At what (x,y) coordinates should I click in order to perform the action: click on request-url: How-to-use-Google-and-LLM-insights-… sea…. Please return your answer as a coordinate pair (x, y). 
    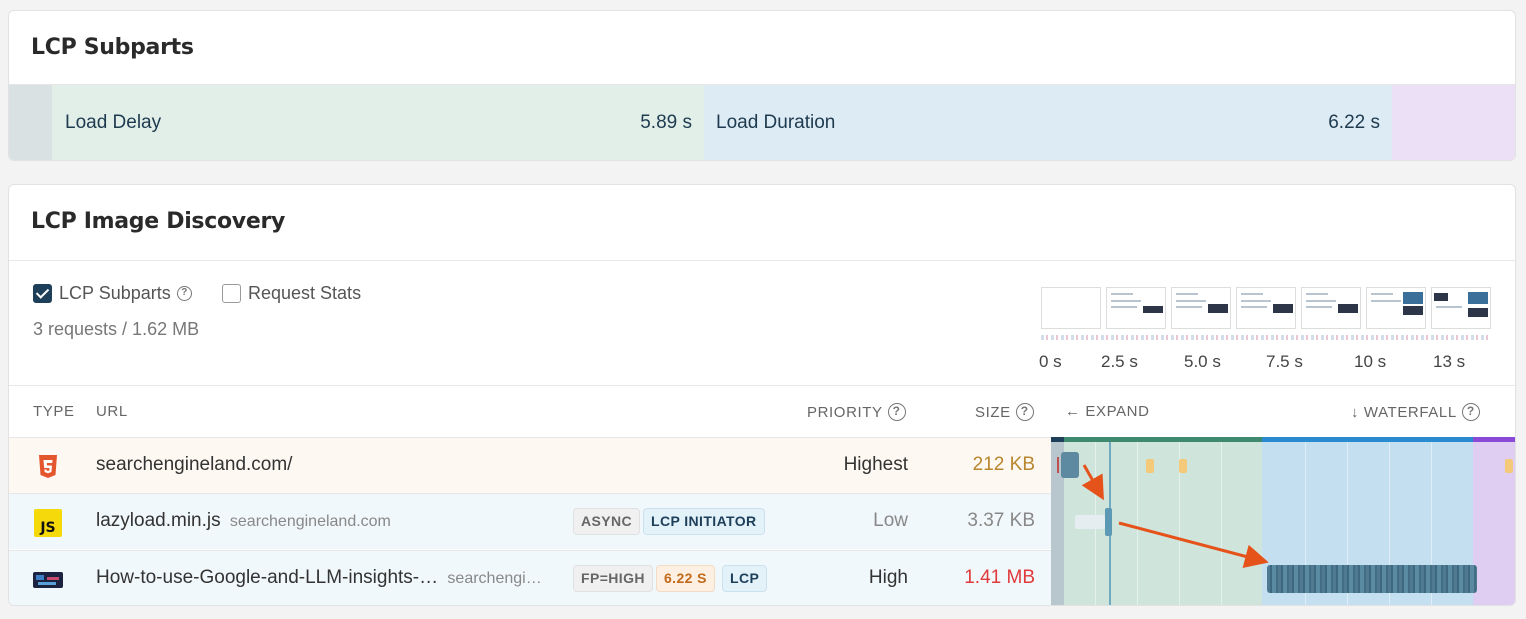
    Looking at the image, I should click on (319, 578).